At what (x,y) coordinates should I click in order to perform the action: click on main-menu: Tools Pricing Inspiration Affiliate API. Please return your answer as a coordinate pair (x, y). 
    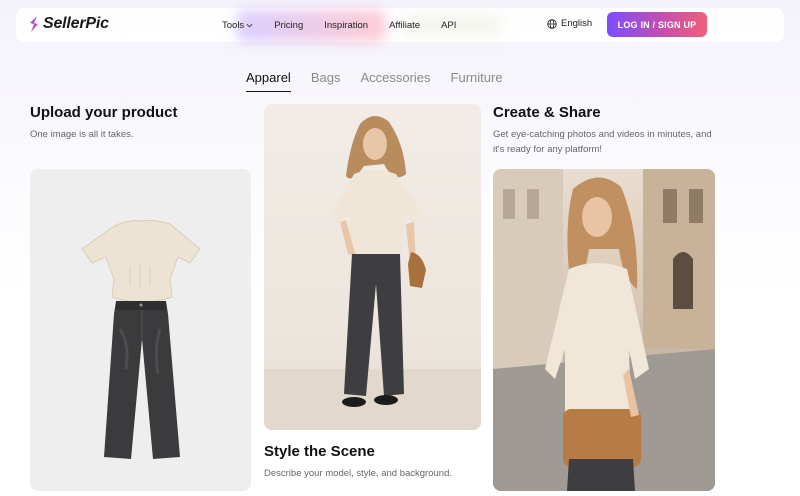
    Looking at the image, I should click on (362, 25).